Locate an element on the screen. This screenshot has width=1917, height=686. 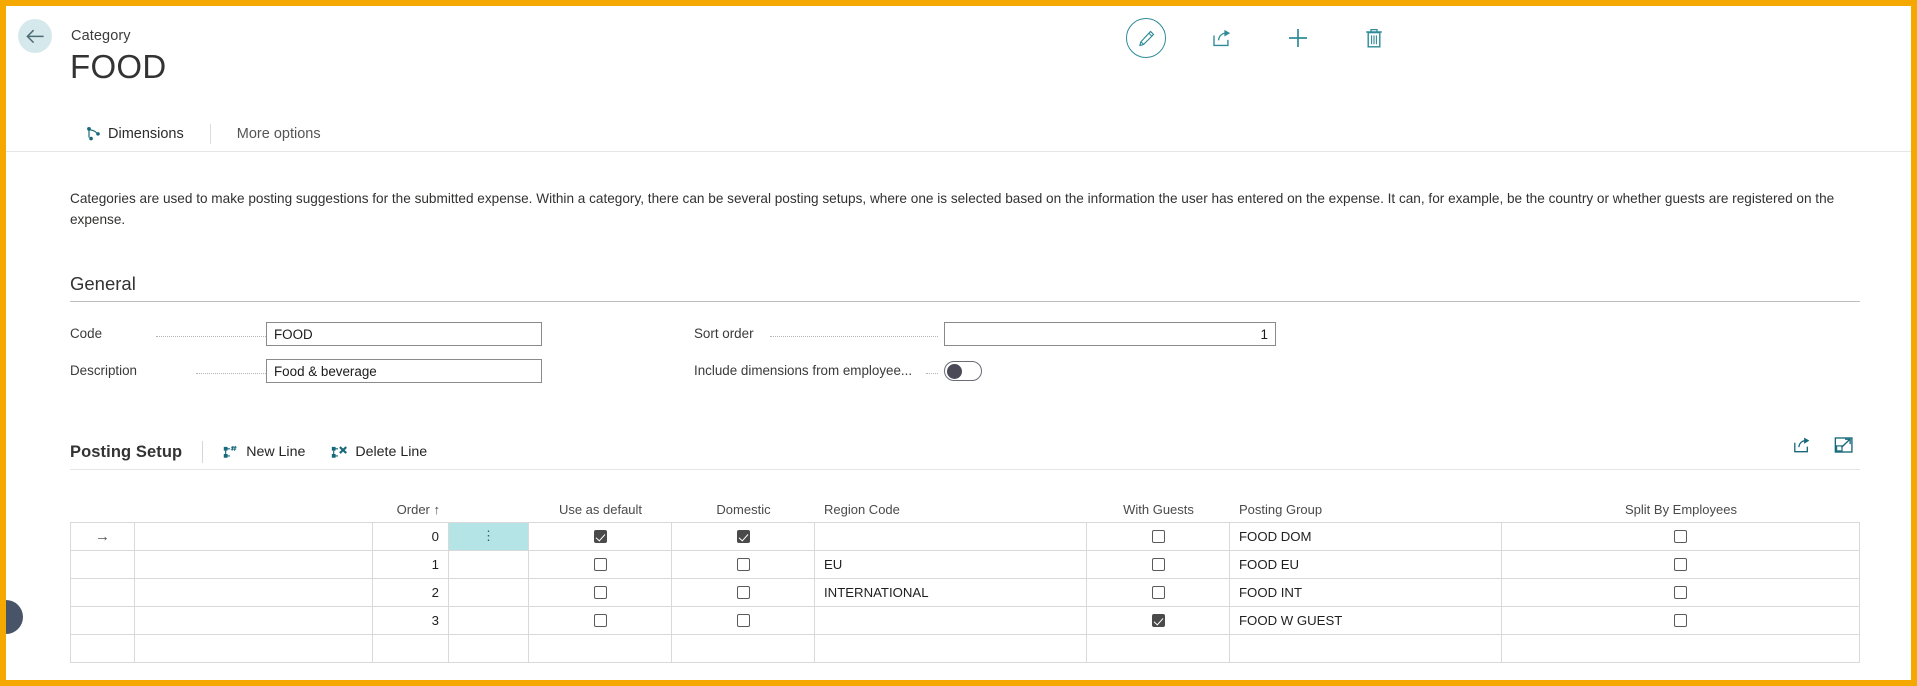
sort-order-input: 1 is located at coordinates (1110, 334).